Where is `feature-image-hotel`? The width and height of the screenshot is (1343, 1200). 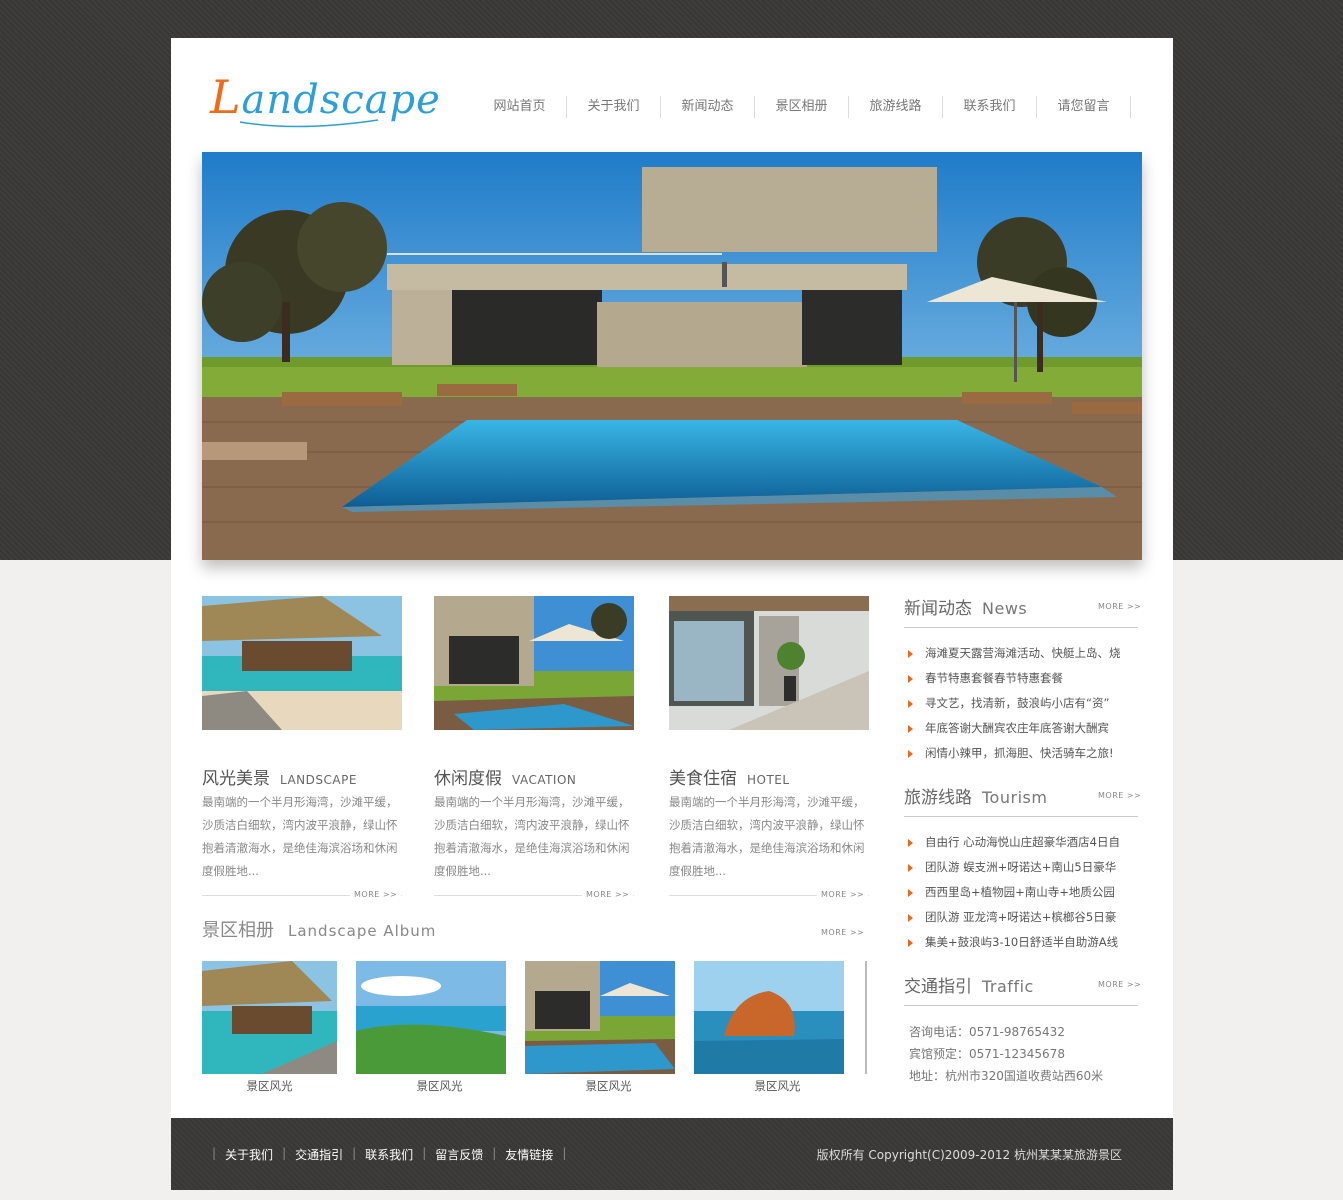 feature-image-hotel is located at coordinates (769, 663).